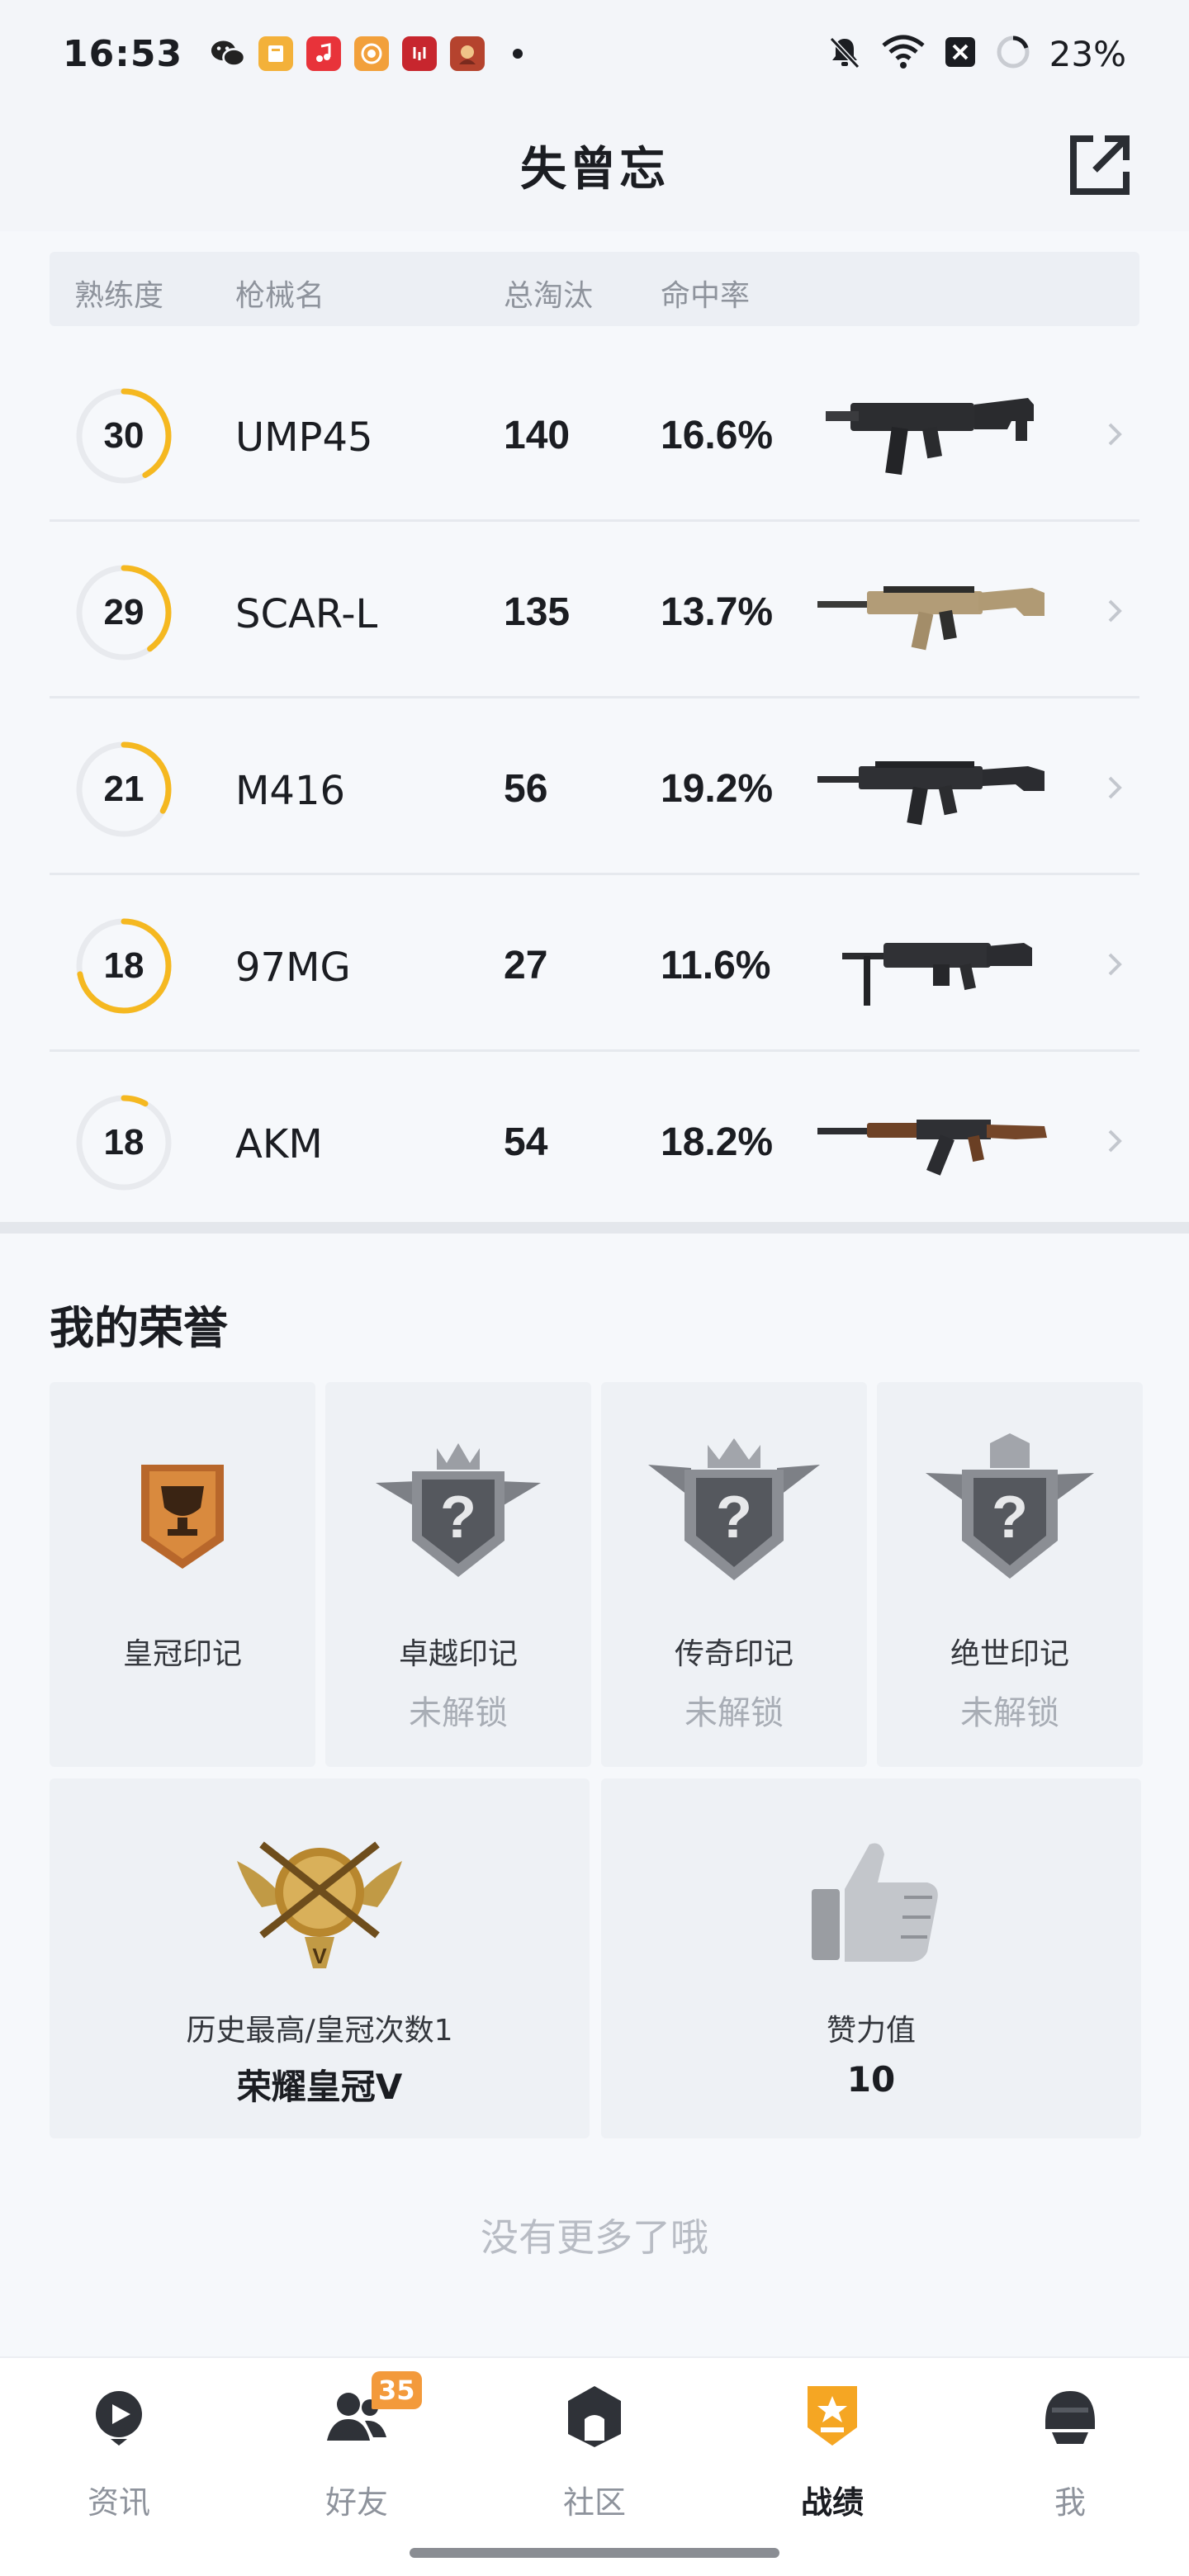  Describe the element at coordinates (526, 965) in the screenshot. I see `weapon-kills: 27` at that location.